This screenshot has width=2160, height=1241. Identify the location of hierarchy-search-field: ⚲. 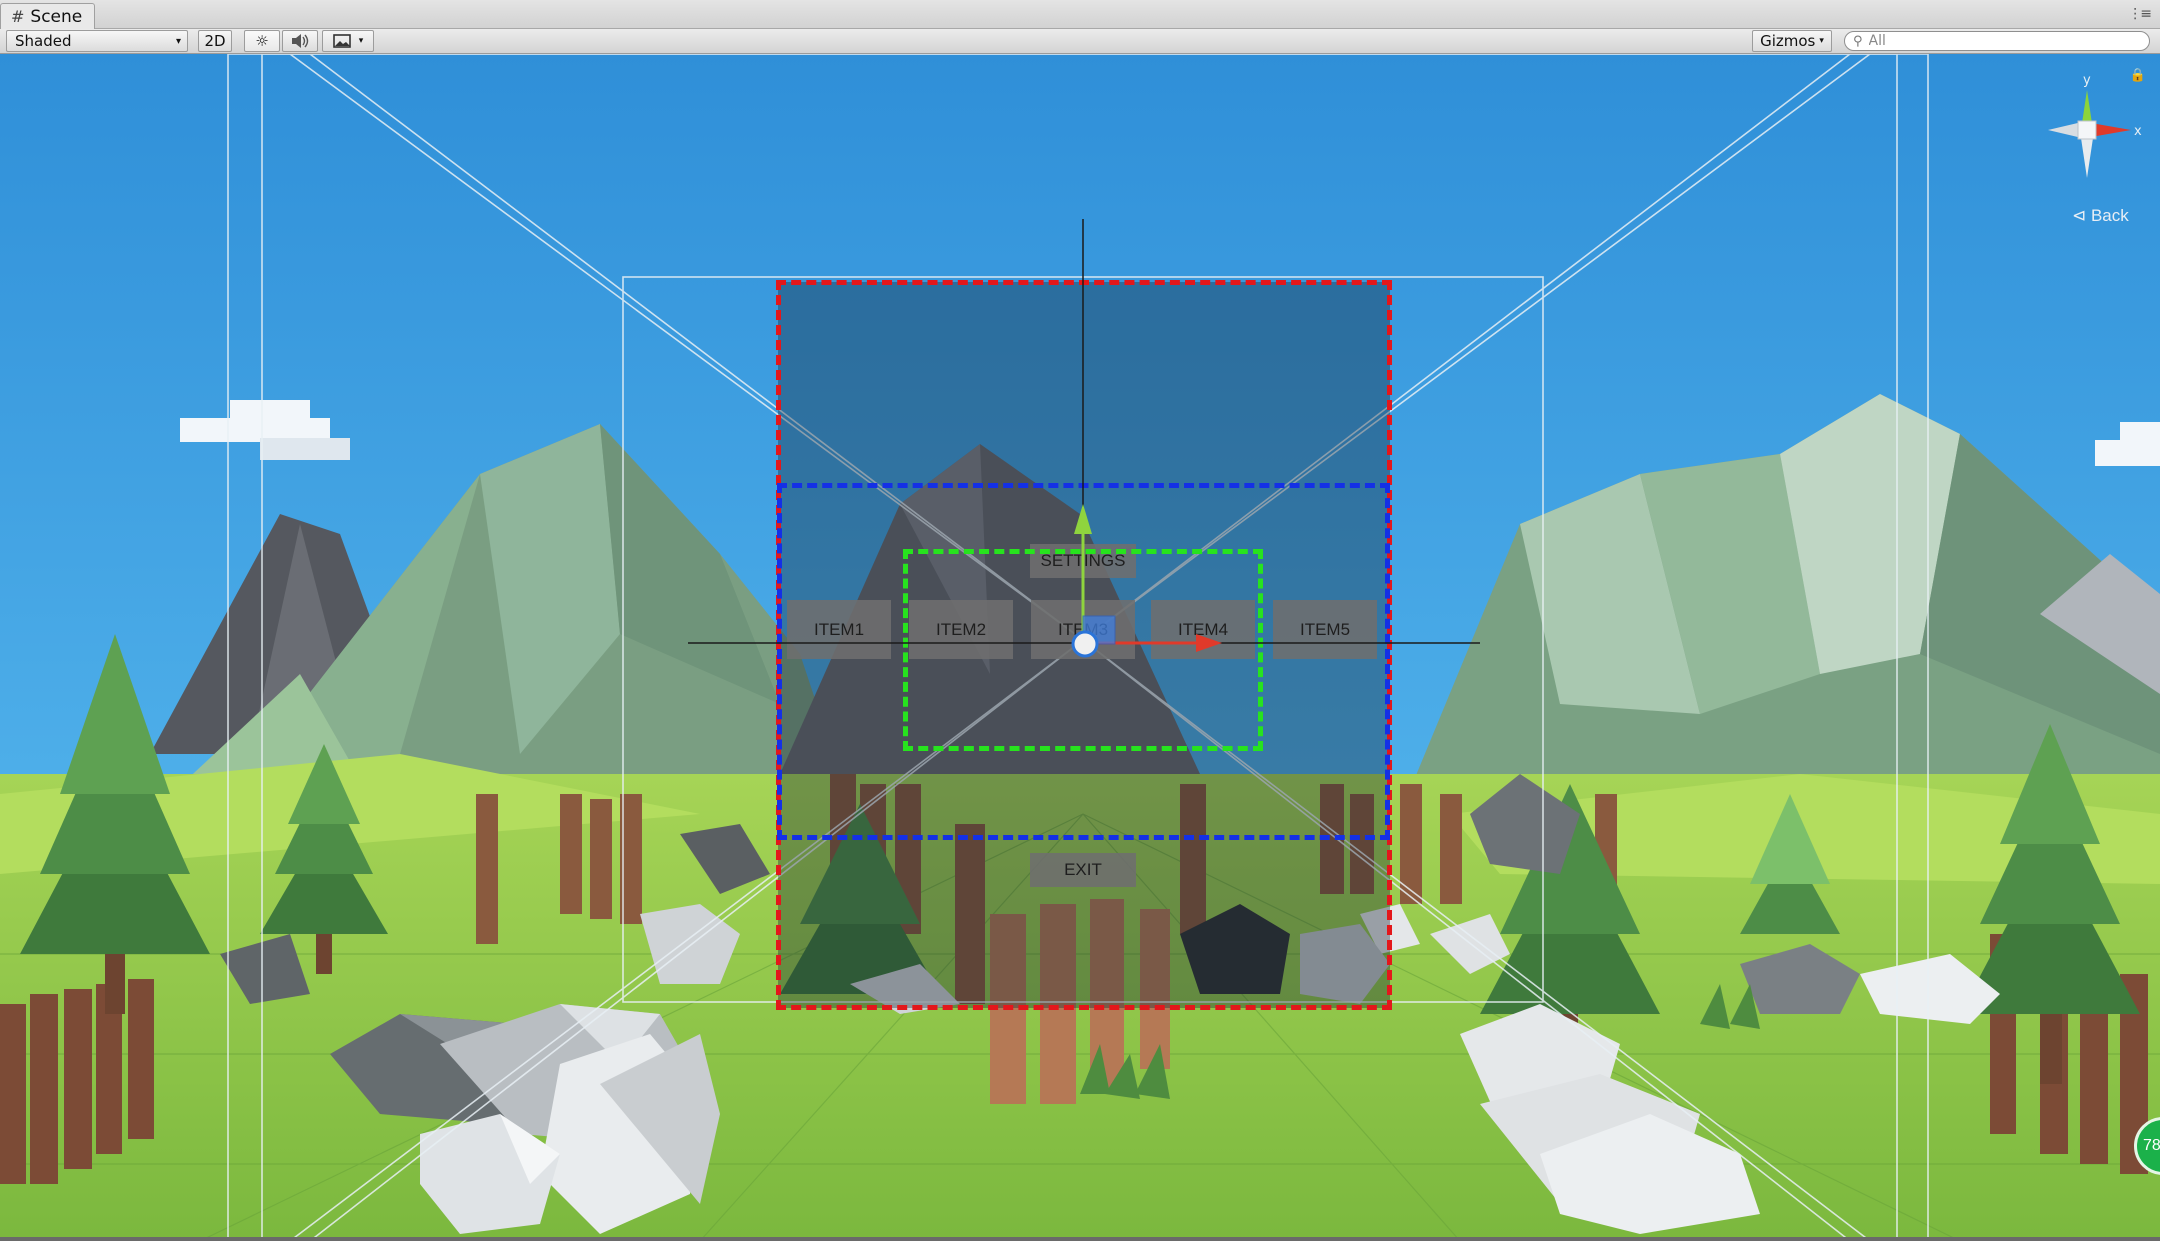
(1997, 41).